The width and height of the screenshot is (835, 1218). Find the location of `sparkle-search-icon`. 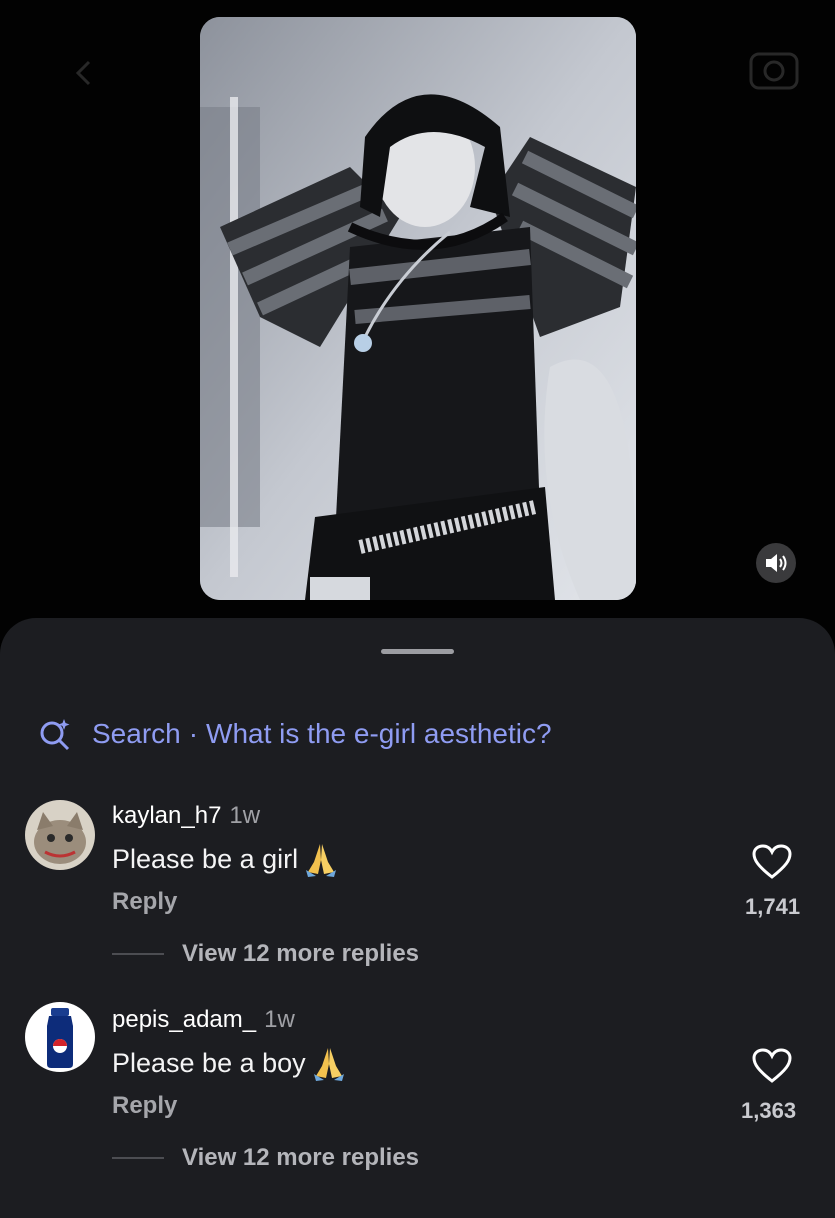

sparkle-search-icon is located at coordinates (55, 735).